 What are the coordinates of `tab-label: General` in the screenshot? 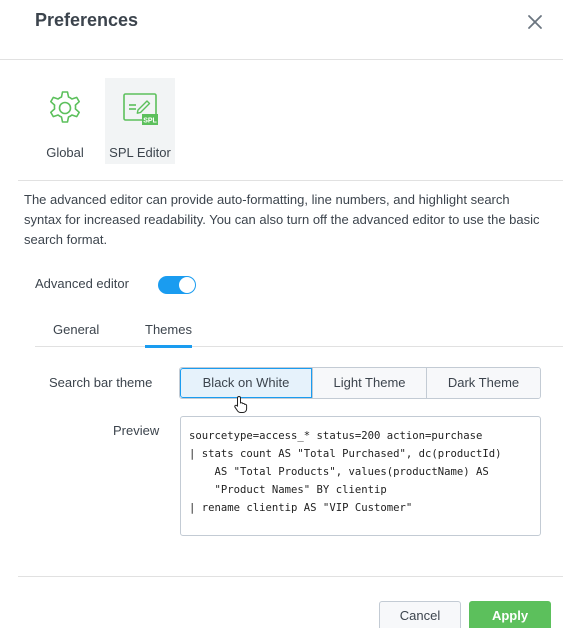 It's located at (76, 329).